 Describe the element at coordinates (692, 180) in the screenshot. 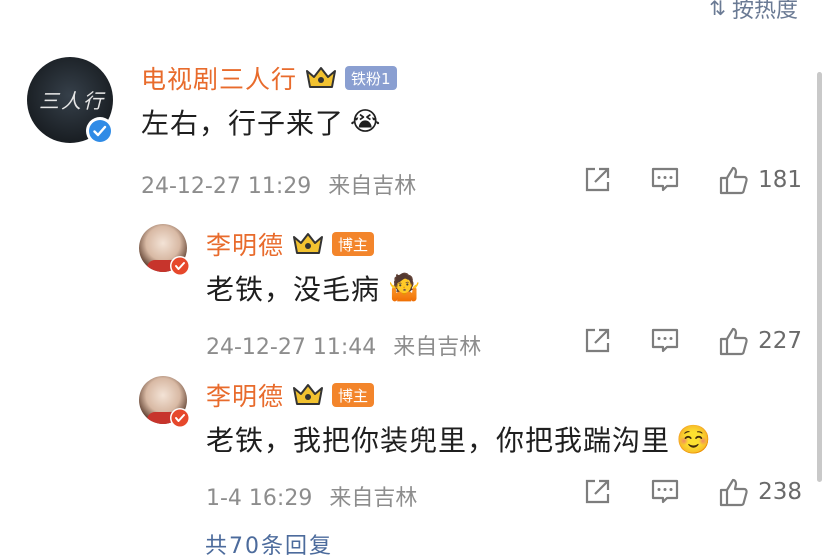

I see `comment-actions: 181` at that location.